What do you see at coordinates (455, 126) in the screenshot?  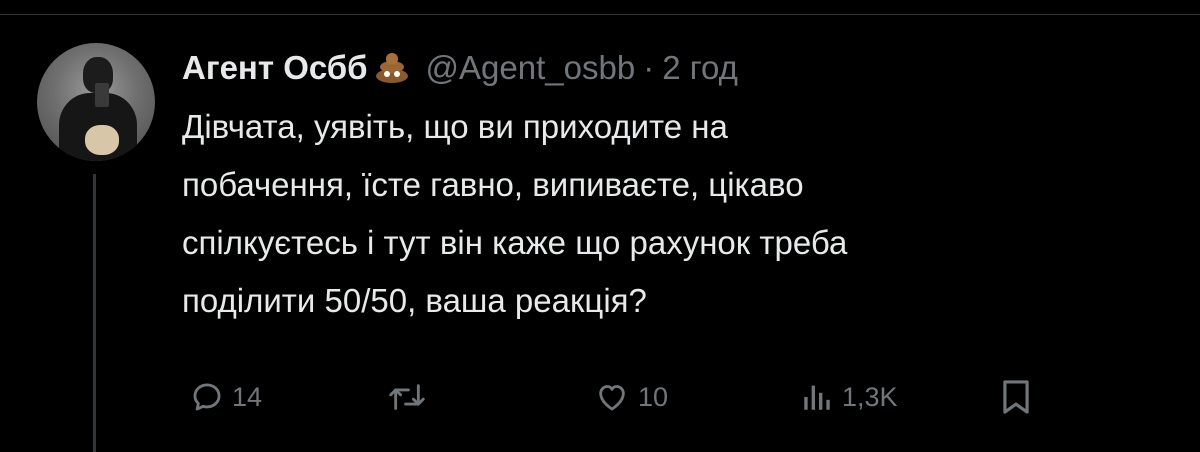 I see `tweet-text-line: Дівчата, уявіть, що ви приходите на` at bounding box center [455, 126].